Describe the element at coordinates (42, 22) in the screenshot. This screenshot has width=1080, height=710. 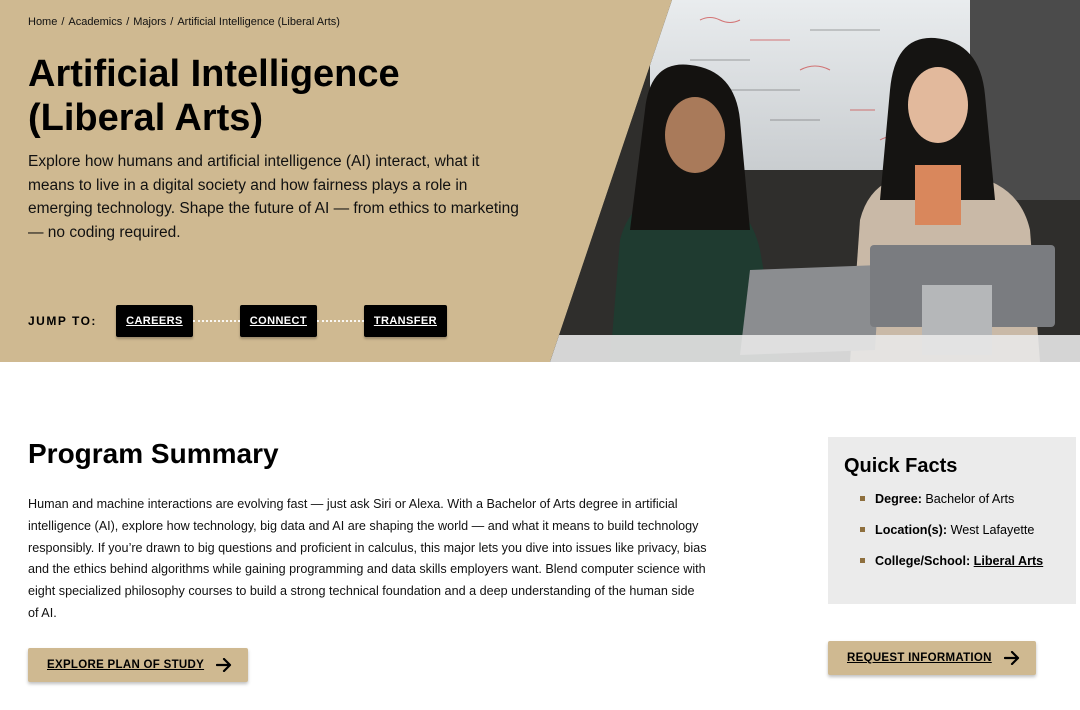
I see `breadcrumb-home: Home` at that location.